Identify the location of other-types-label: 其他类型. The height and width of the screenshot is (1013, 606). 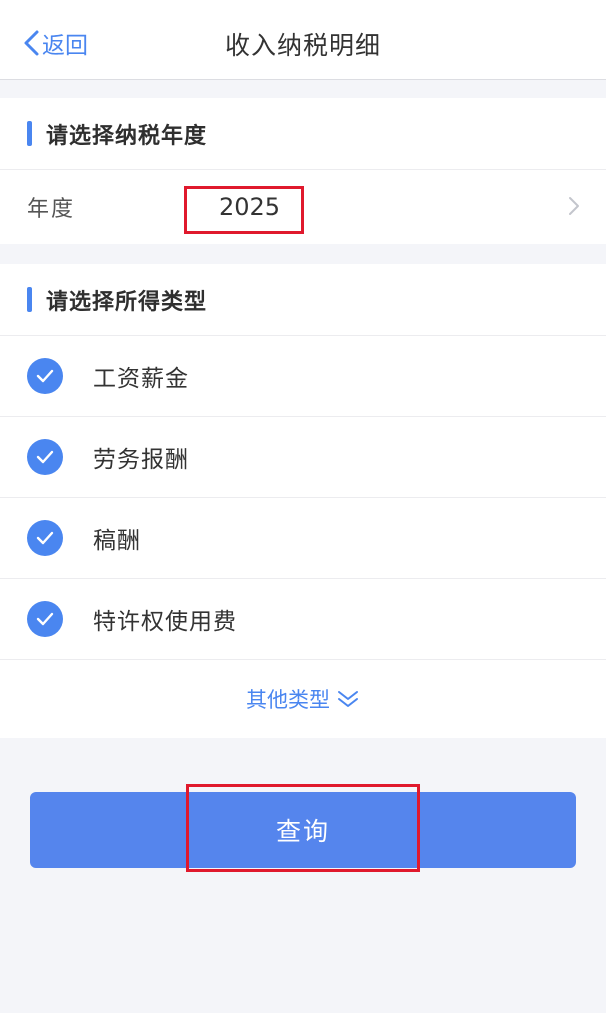
(288, 700).